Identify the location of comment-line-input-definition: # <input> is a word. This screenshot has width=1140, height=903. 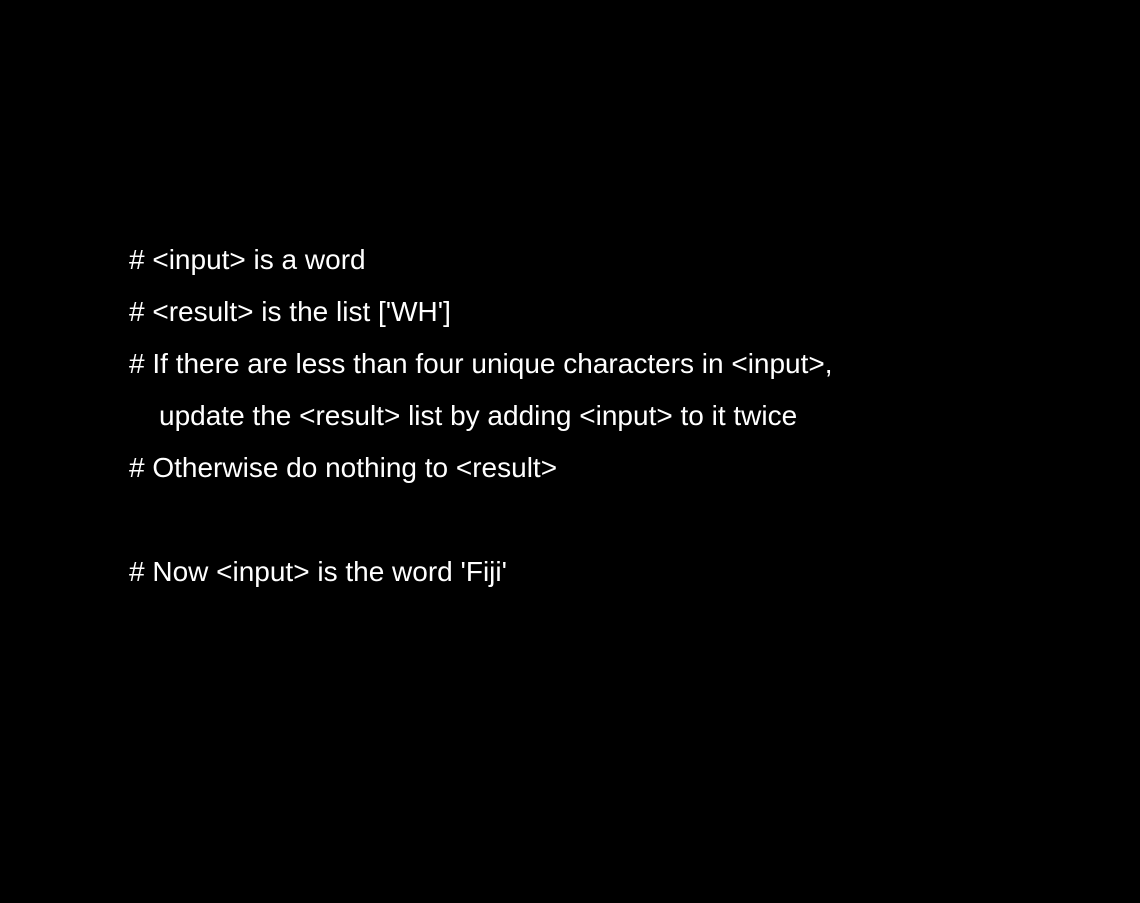
(247, 259).